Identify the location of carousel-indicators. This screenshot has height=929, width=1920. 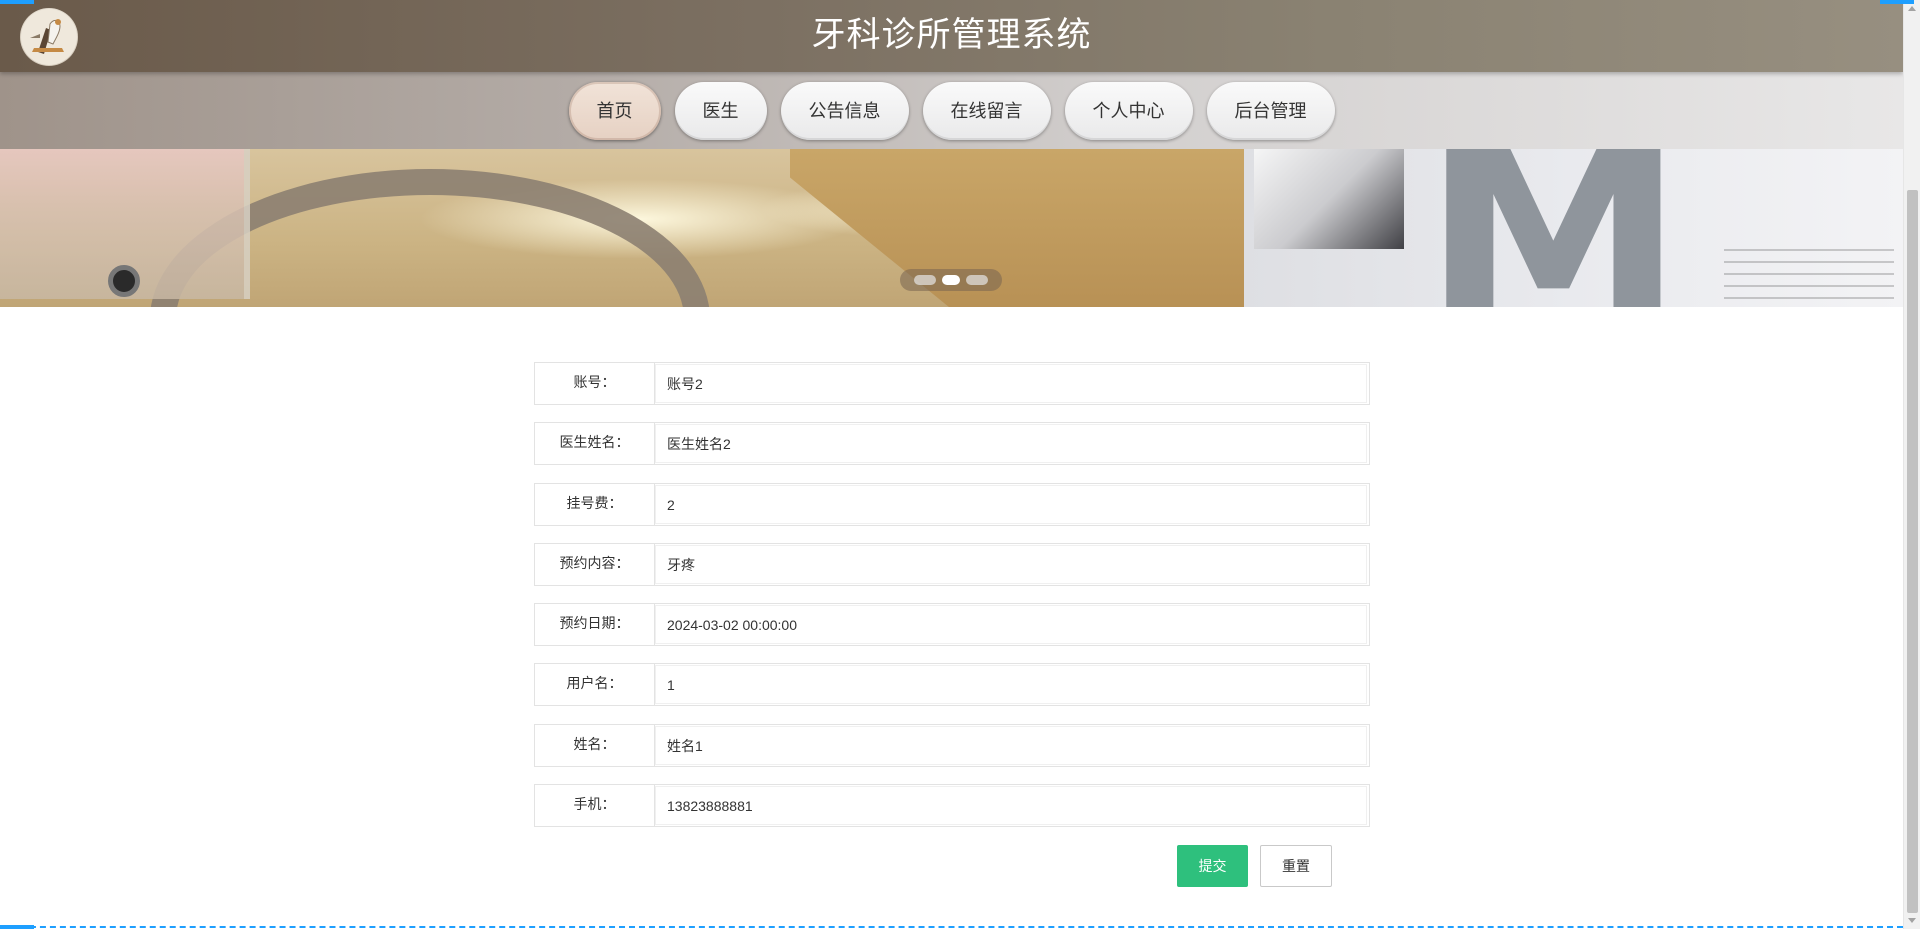
(951, 280).